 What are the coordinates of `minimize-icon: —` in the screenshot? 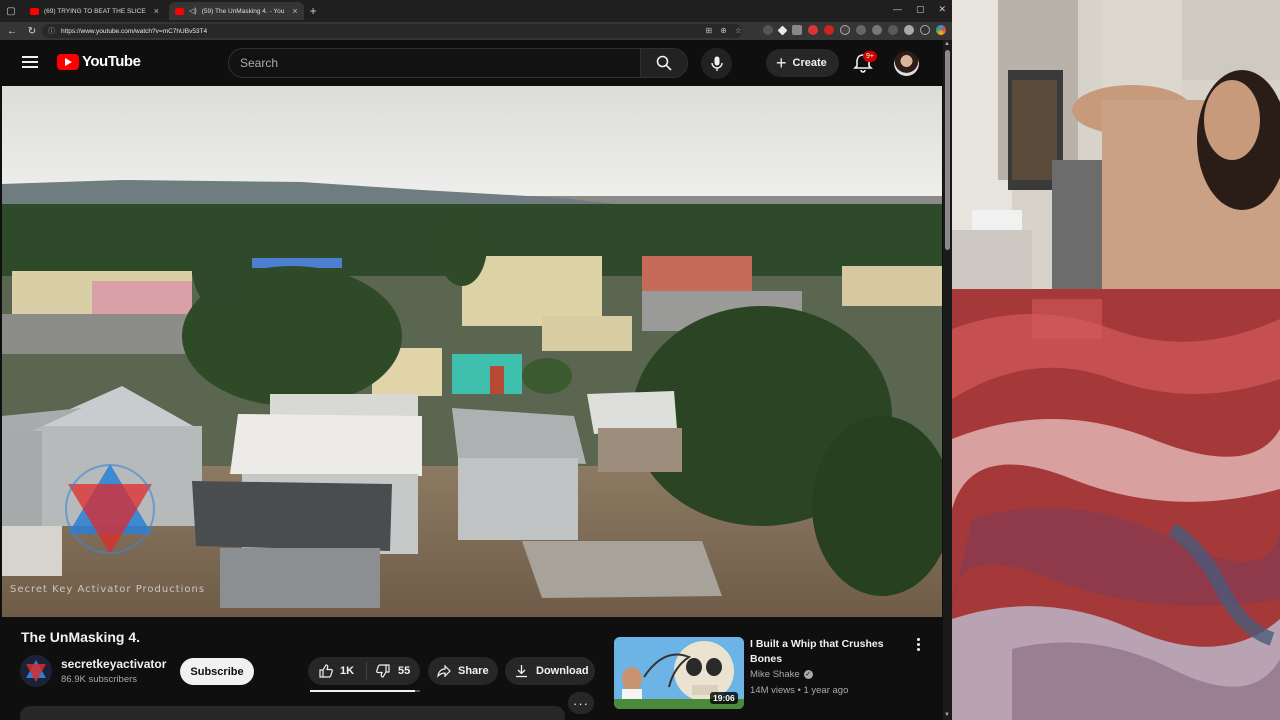 It's located at (897, 9).